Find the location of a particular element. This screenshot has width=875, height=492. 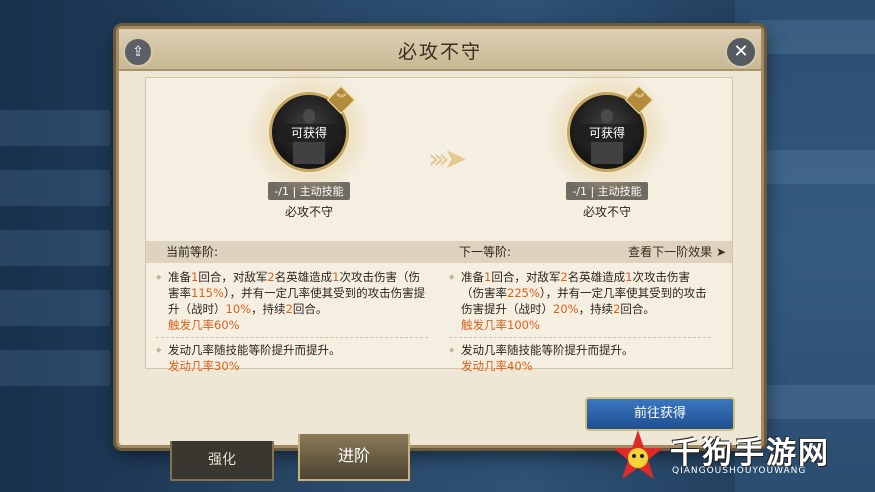

tab-advance: 进阶 is located at coordinates (354, 457).